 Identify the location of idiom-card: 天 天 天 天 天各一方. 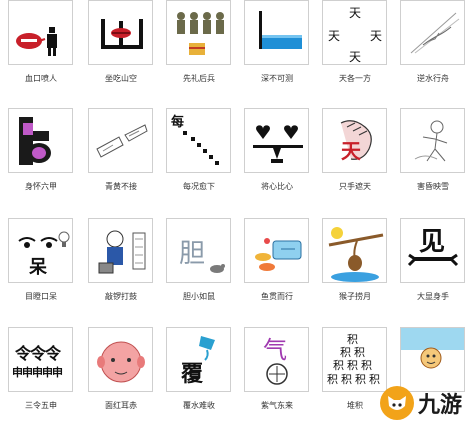
(355, 52).